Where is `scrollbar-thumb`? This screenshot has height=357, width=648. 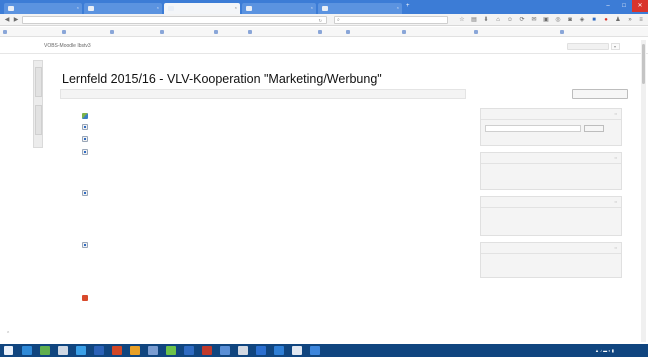 scrollbar-thumb is located at coordinates (643, 64).